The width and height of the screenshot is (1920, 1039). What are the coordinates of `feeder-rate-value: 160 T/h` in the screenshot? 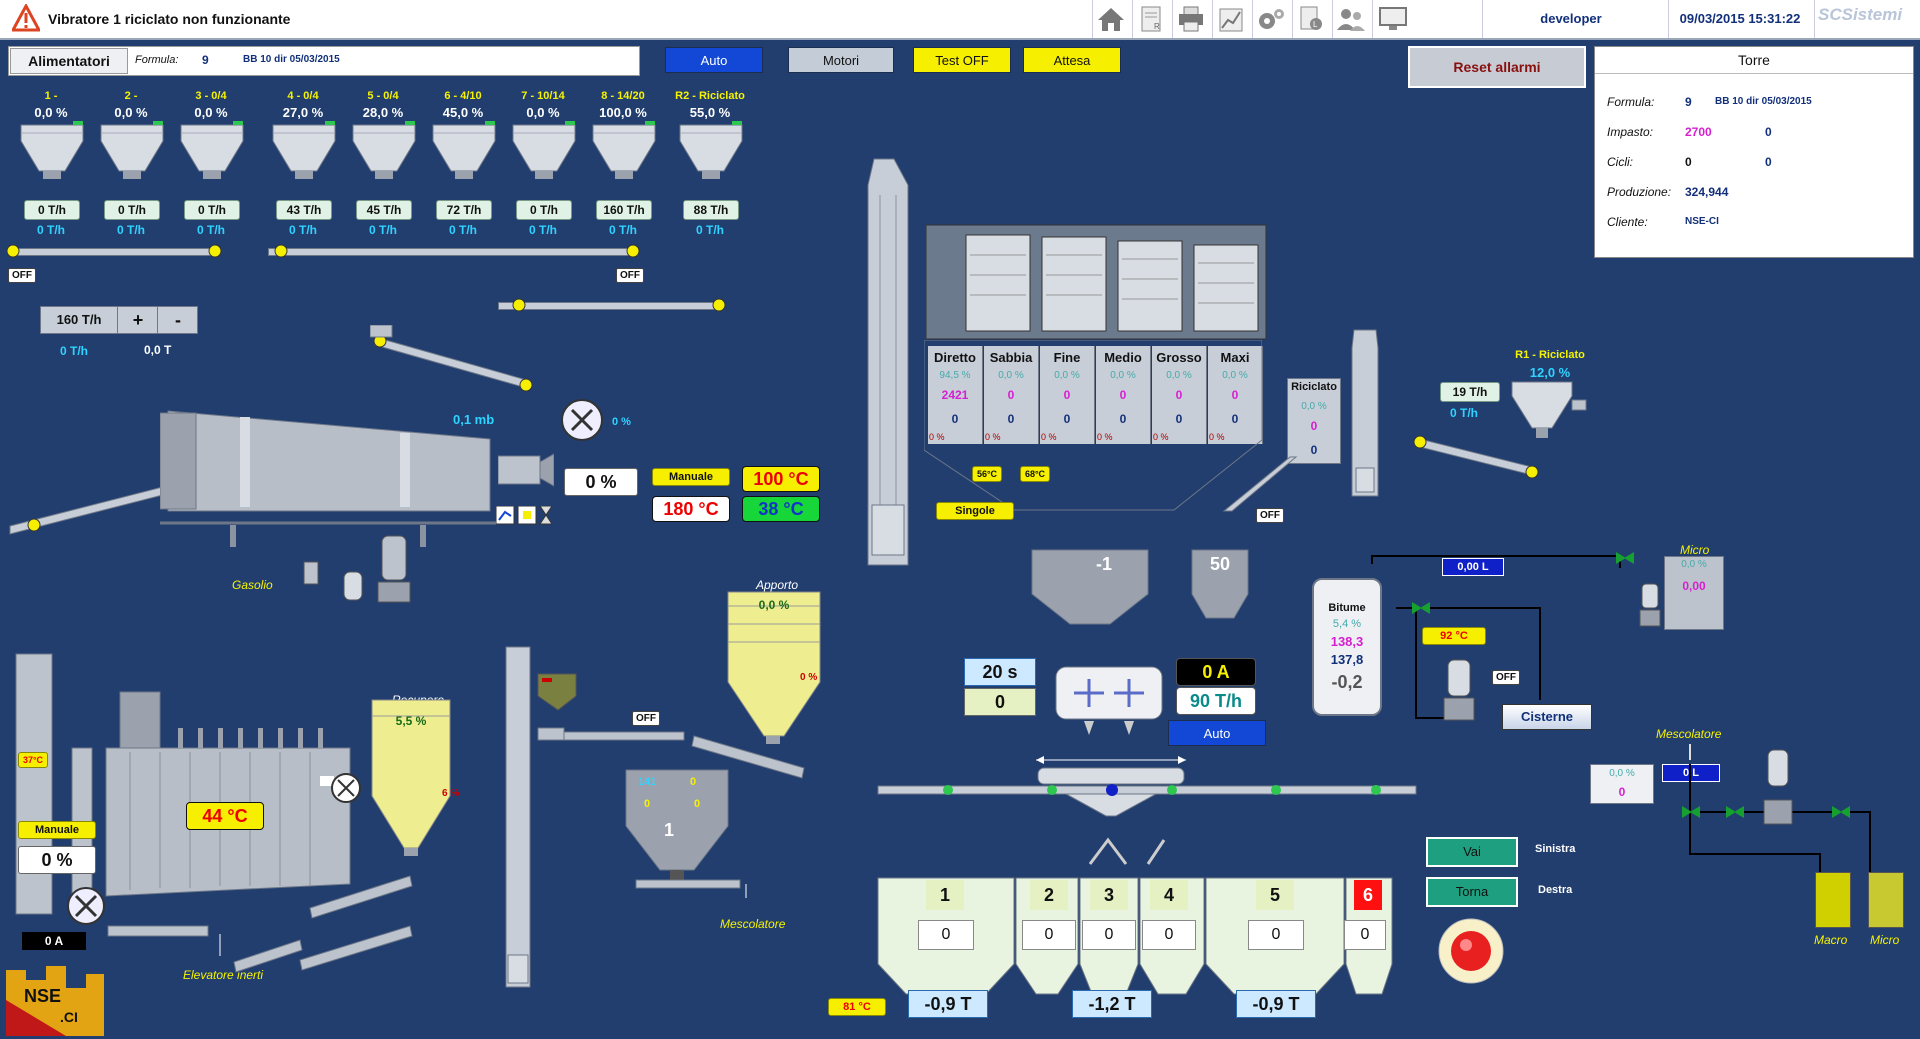 It's located at (79, 320).